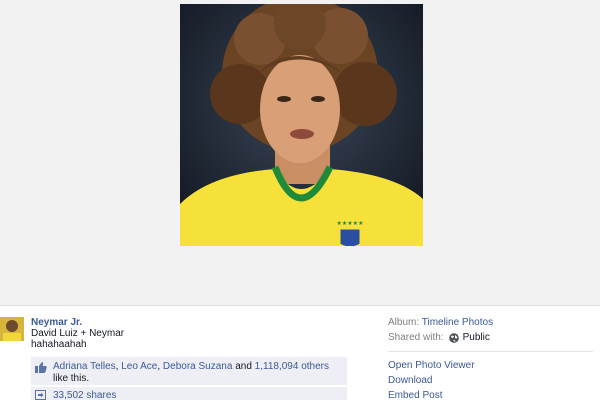 This screenshot has height=400, width=600. I want to click on post-caption-line-1: David Luiz + Neymar, so click(78, 333).